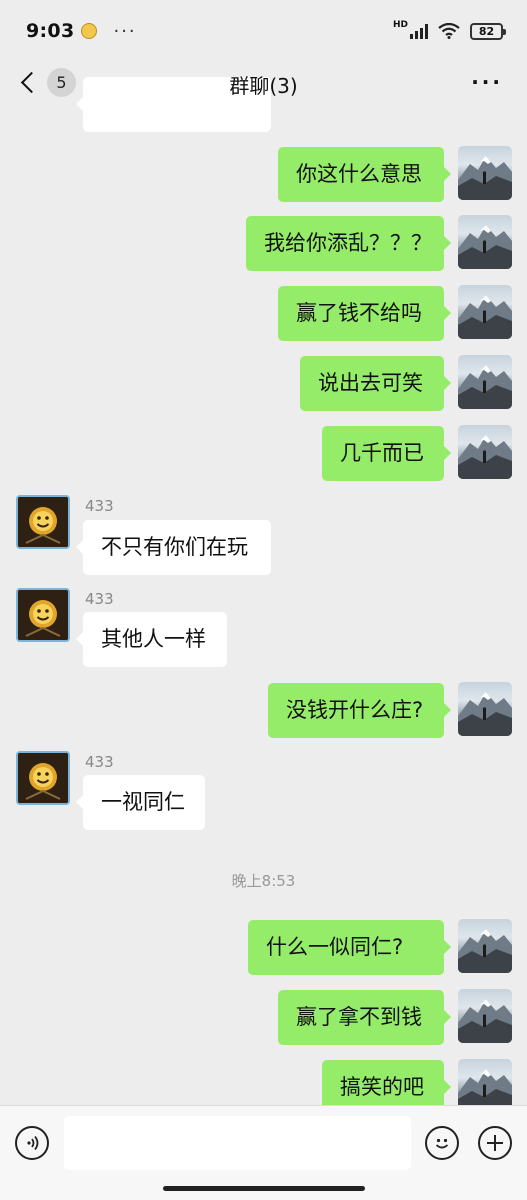 Image resolution: width=527 pixels, height=1200 pixels. I want to click on notification-emoji-icon, so click(89, 31).